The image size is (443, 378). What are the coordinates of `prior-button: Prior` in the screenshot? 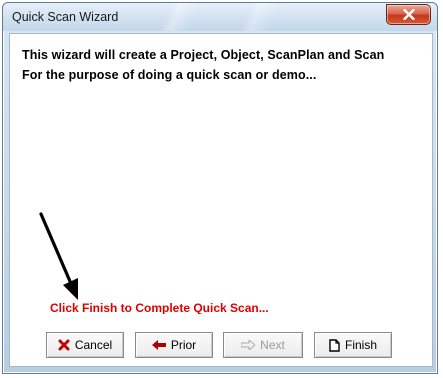 It's located at (174, 345).